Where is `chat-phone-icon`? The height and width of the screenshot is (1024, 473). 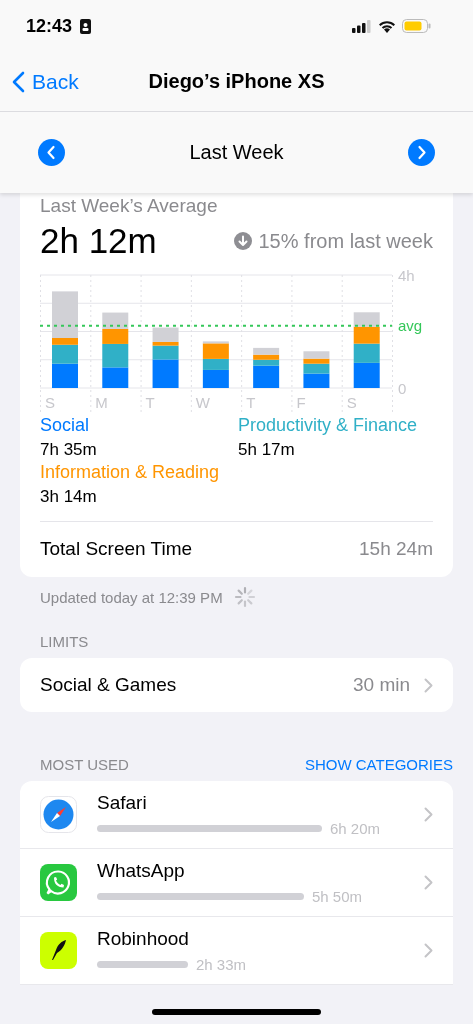
chat-phone-icon is located at coordinates (58, 882).